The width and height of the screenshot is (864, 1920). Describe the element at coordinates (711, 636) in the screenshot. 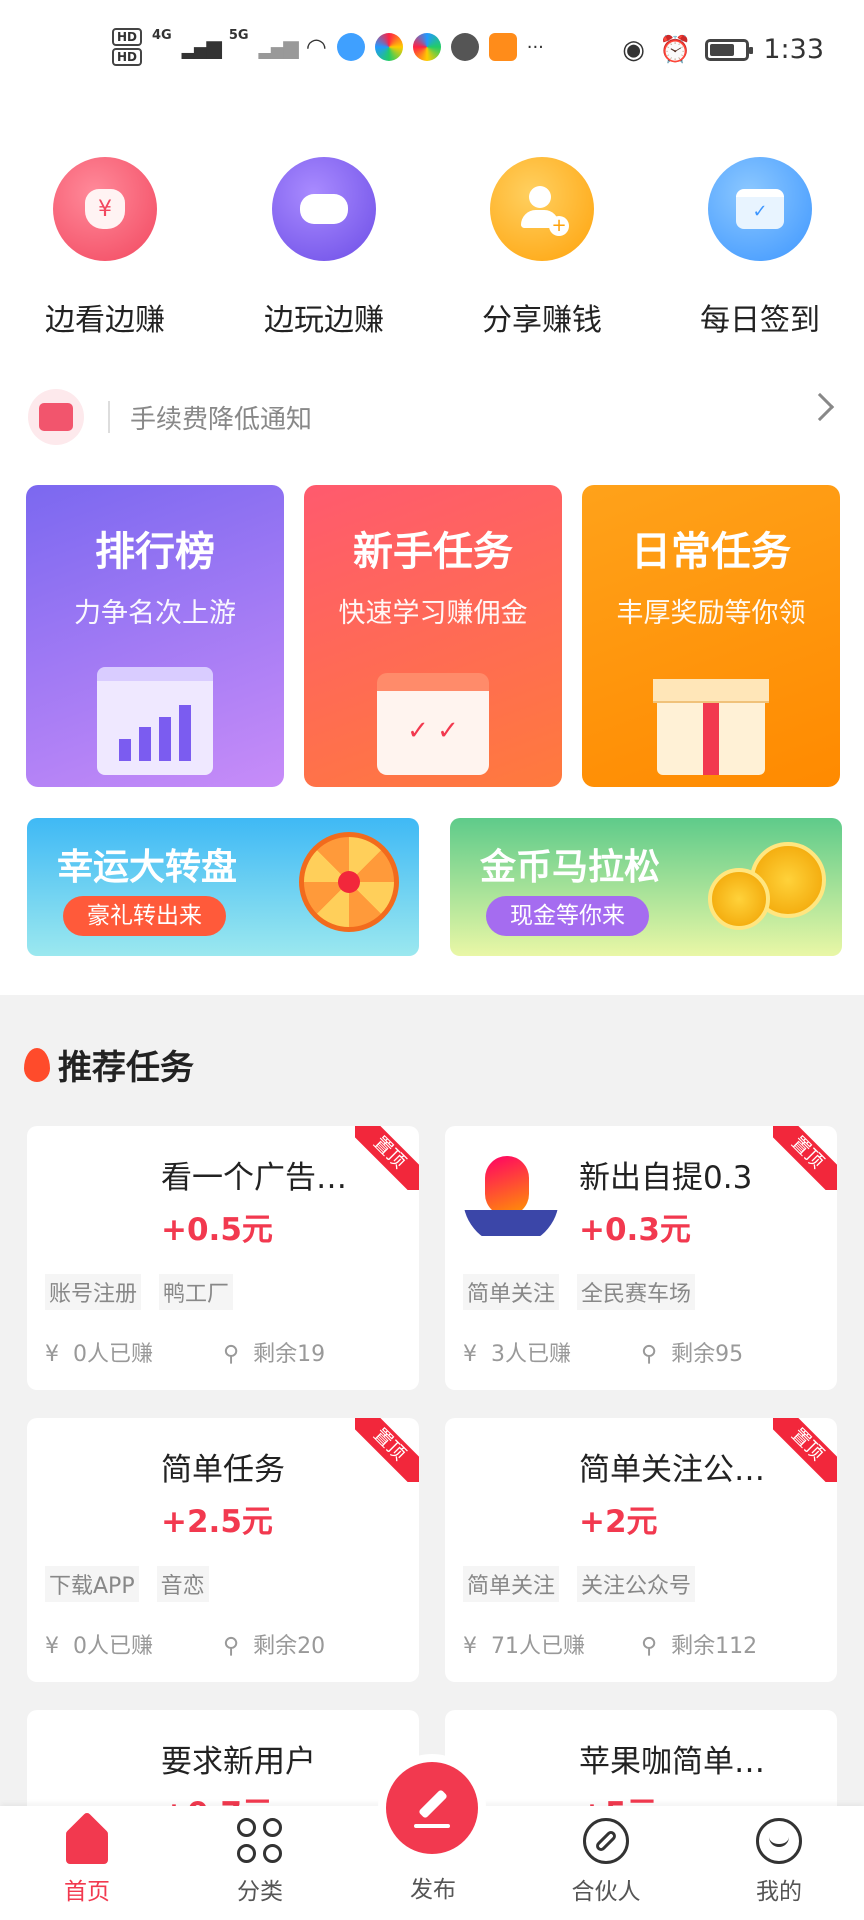

I see `card-daily-task: 日常任务 丰厚奖励等你领` at that location.